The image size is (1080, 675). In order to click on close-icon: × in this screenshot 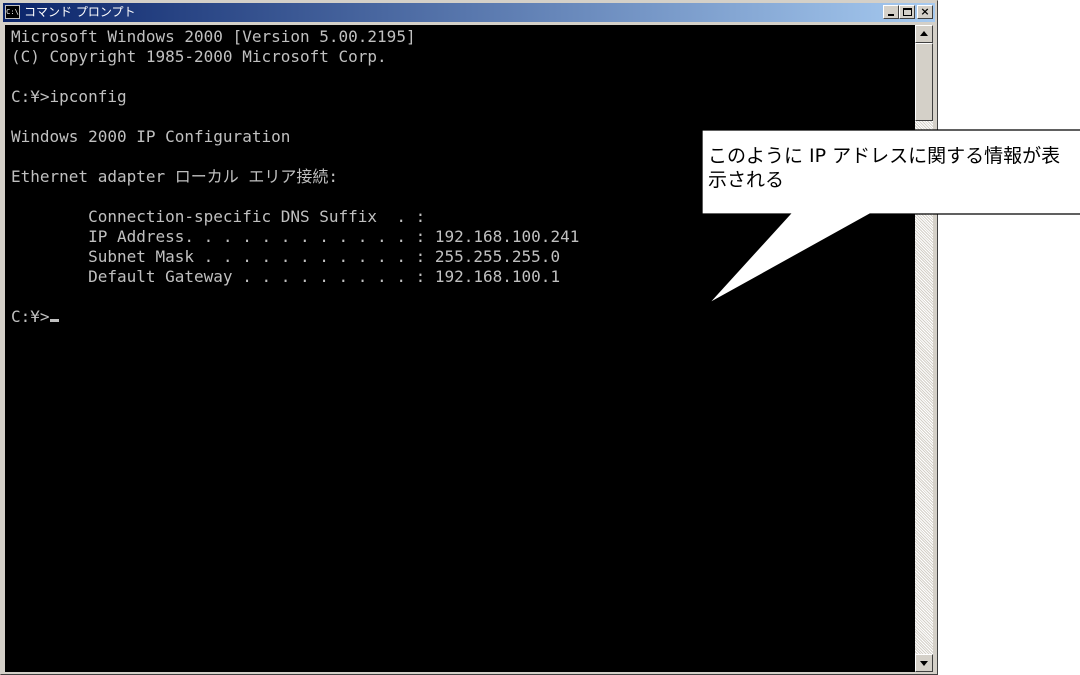, I will do `click(925, 11)`.